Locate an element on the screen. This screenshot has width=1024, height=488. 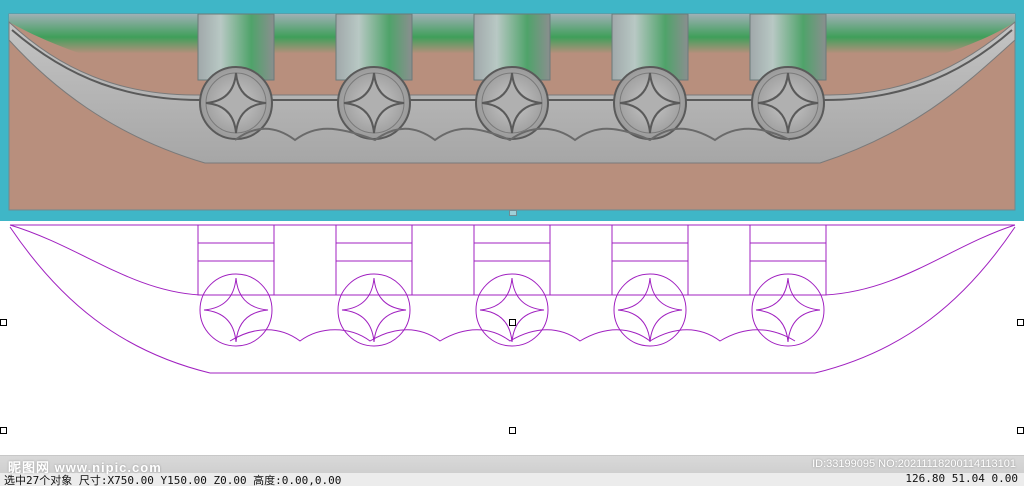
view-divider-handle is located at coordinates (513, 213).